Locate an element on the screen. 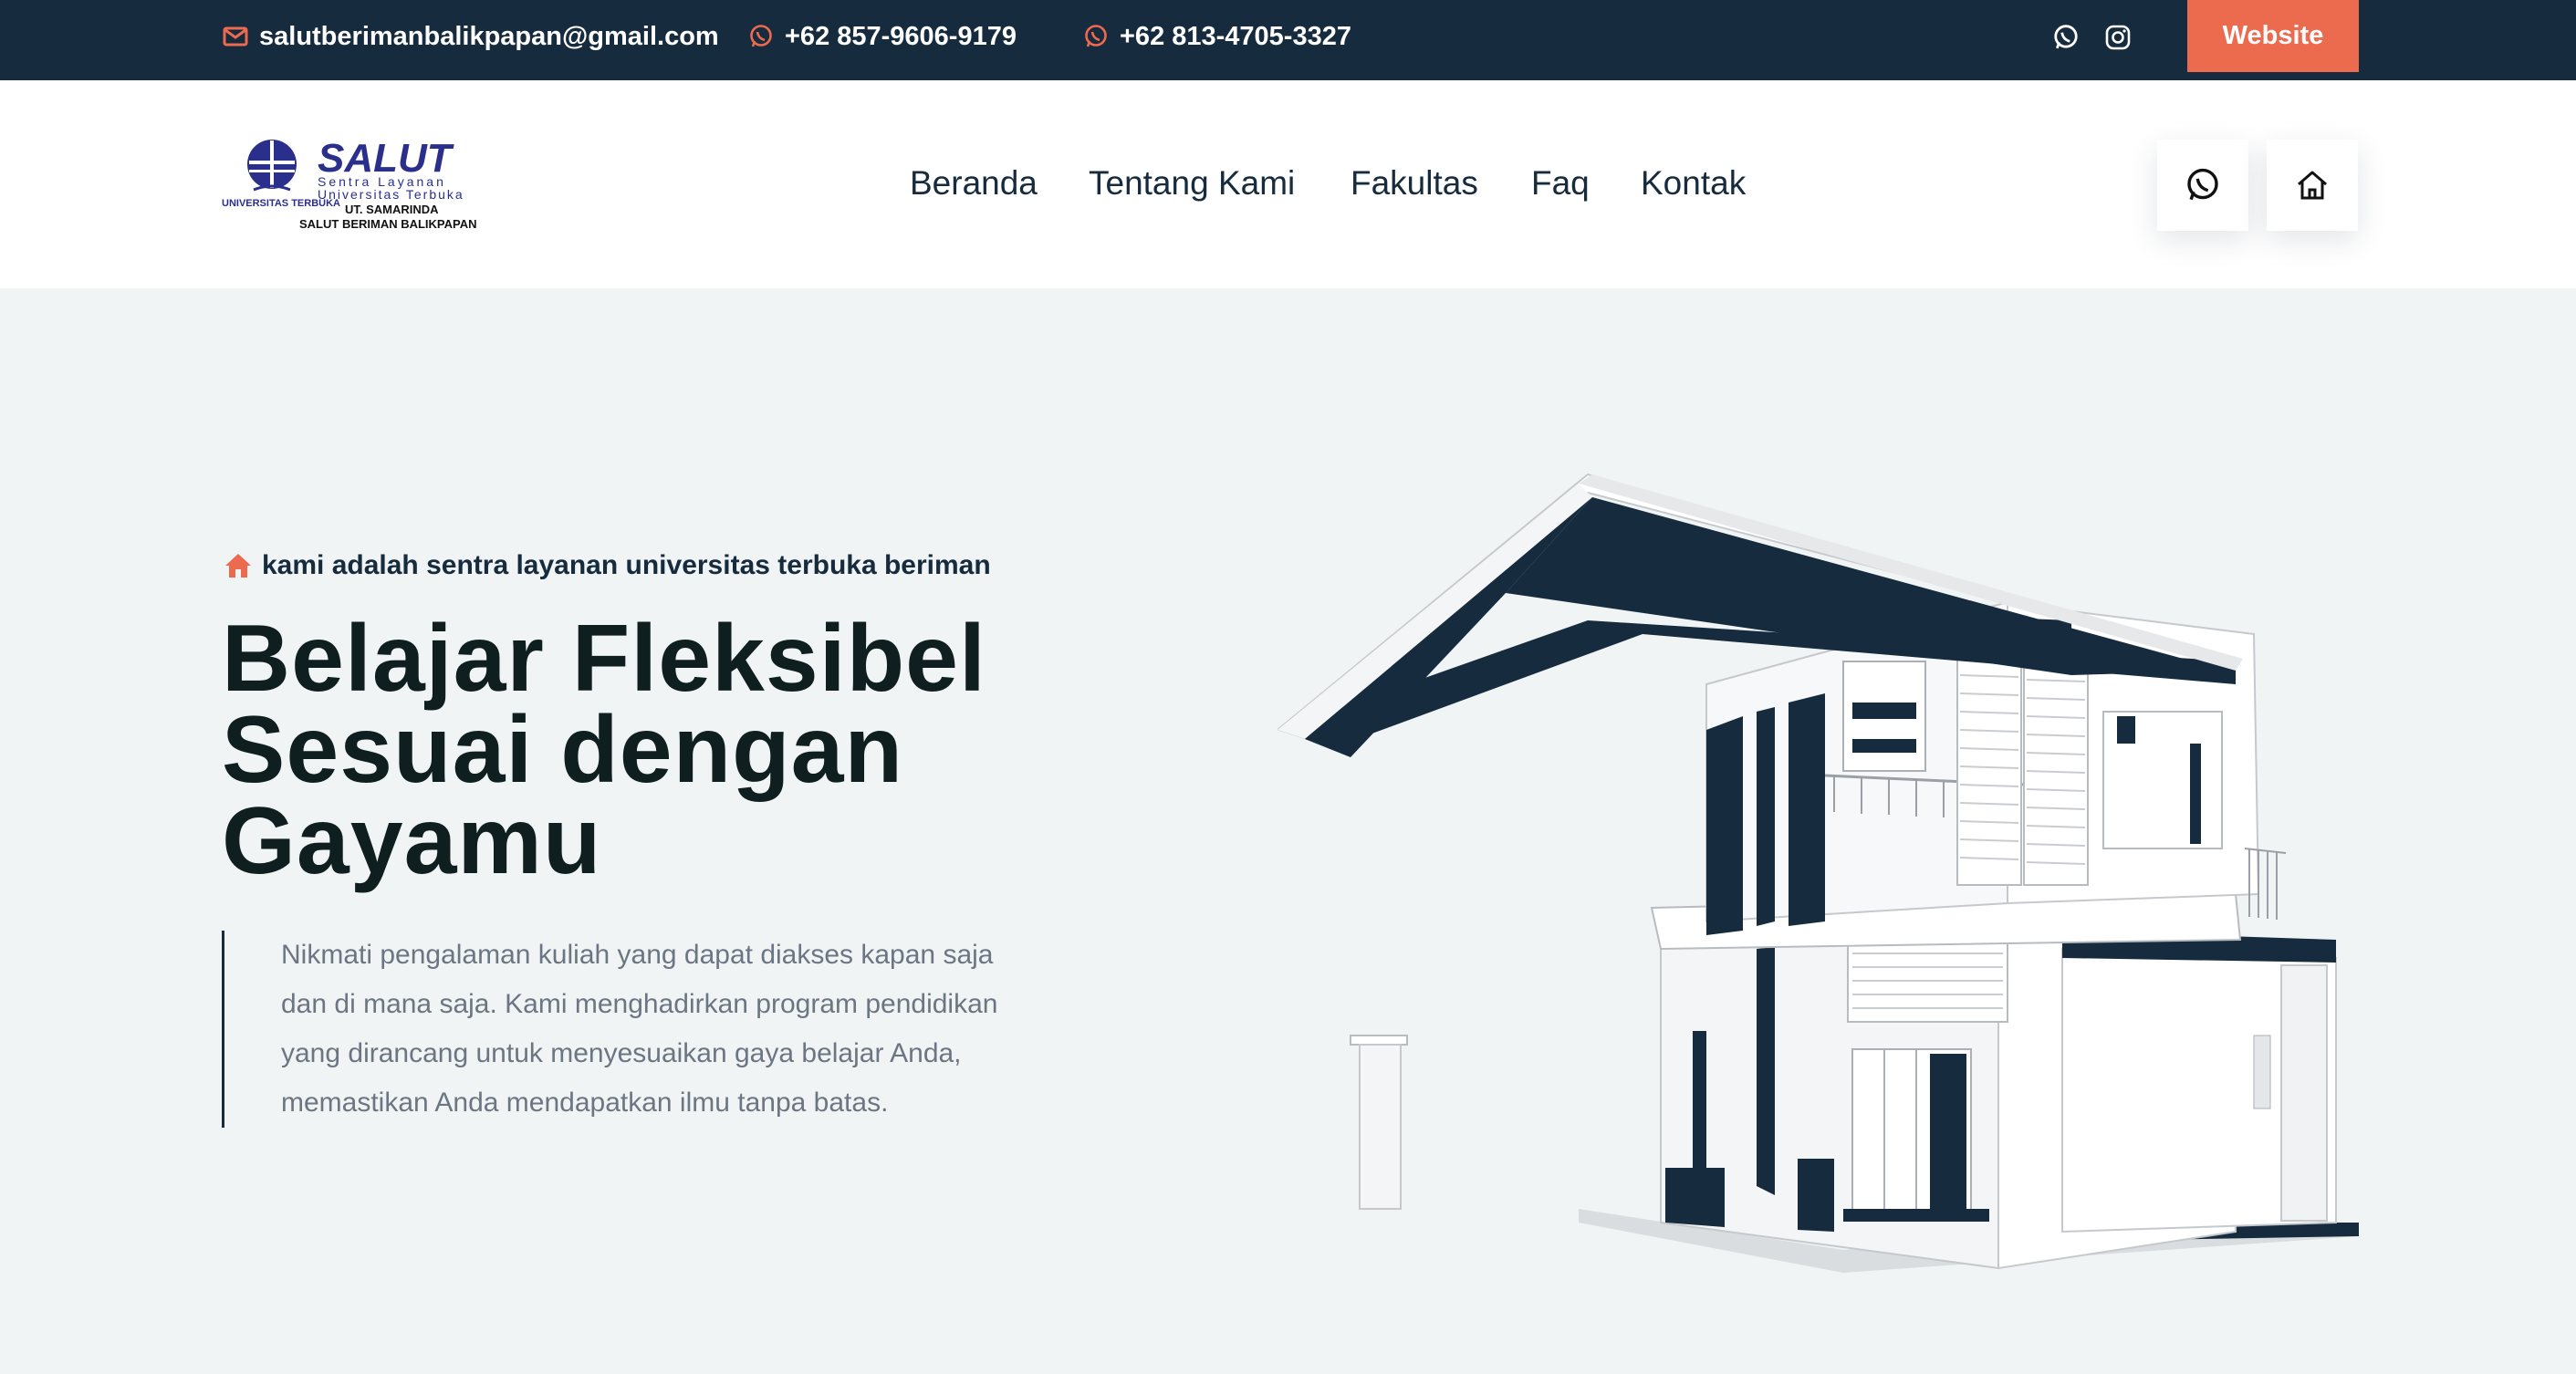  nav-item-fakultas: Fakultas is located at coordinates (1414, 183).